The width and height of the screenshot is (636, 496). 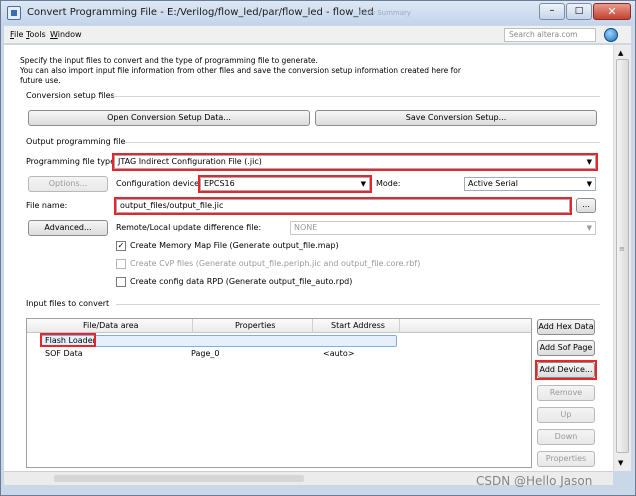 I want to click on mode-value: Active Serial, so click(x=493, y=183).